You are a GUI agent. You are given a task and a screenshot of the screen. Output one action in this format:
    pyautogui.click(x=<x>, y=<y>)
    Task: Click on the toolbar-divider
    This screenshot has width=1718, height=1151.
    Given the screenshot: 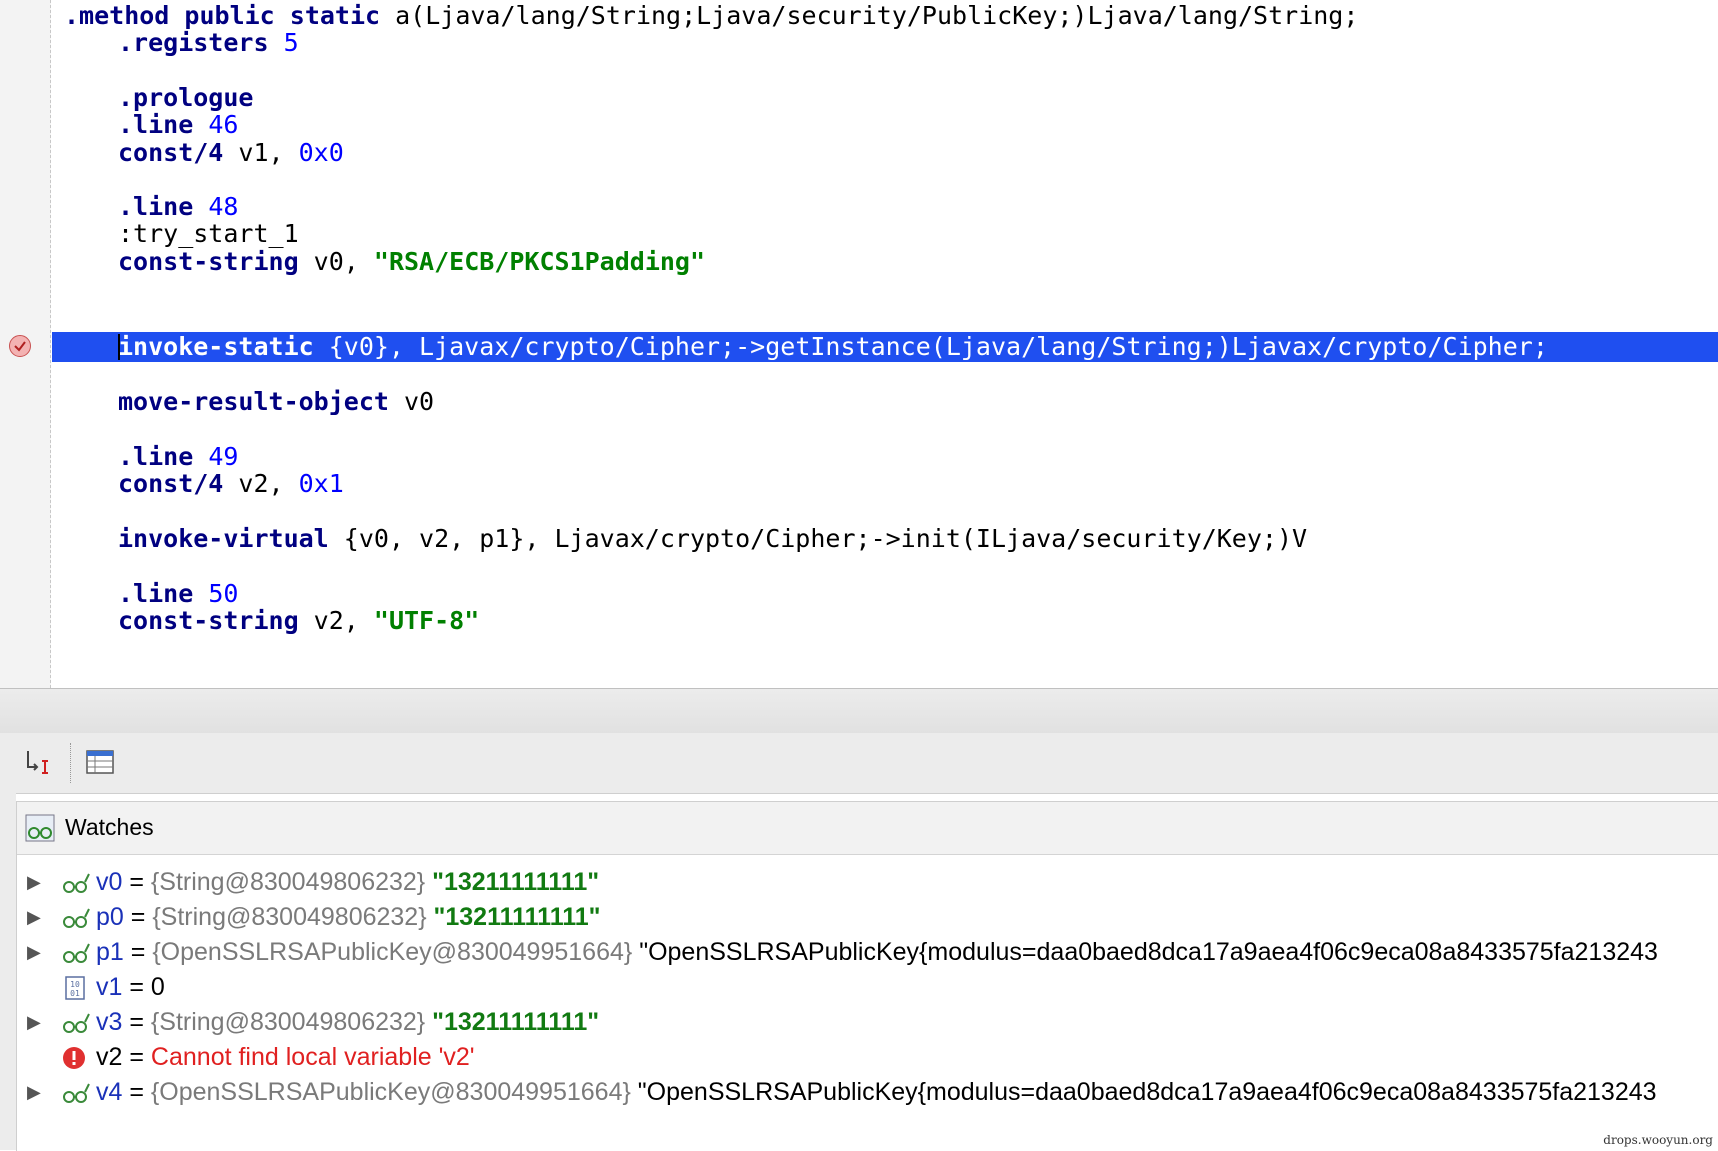 What is the action you would take?
    pyautogui.click(x=70, y=763)
    